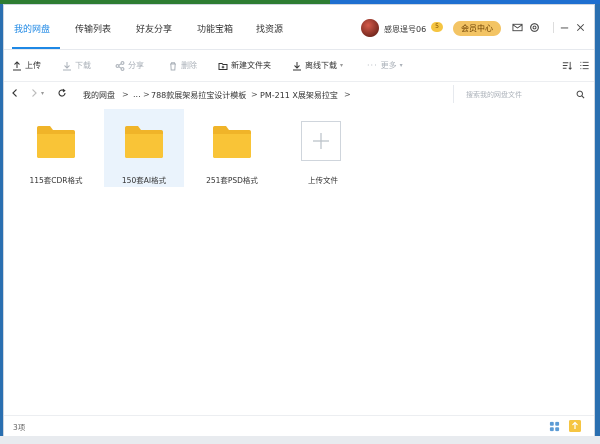  I want to click on member-center-button: 会员中心, so click(477, 28).